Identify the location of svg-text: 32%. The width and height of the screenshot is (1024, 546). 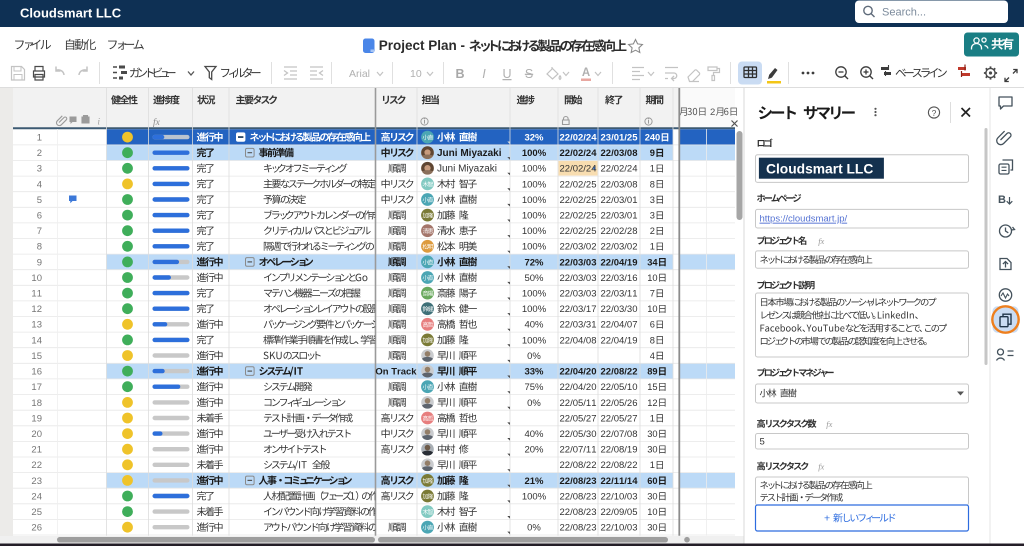
(534, 138).